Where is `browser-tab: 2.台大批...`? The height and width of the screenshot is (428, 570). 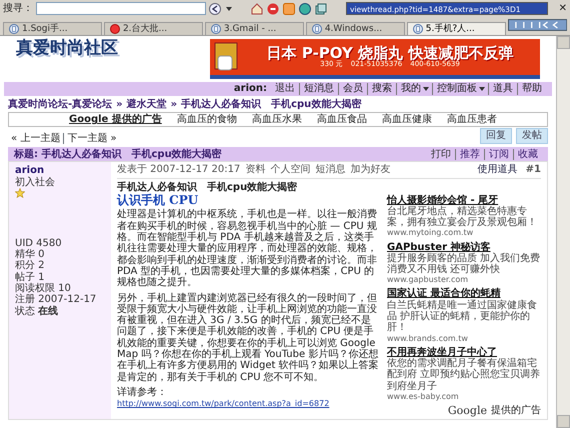
browser-tab: 2.台大批... is located at coordinates (153, 28).